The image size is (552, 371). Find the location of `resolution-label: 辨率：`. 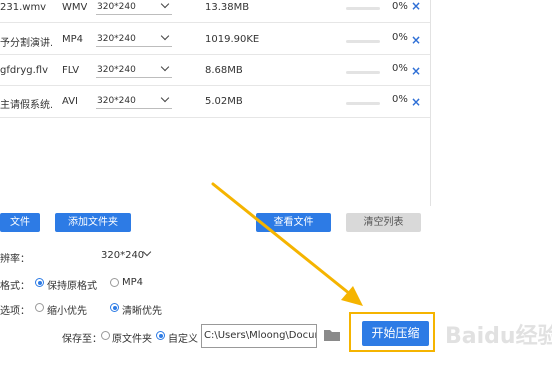

resolution-label: 辨率： is located at coordinates (15, 259).